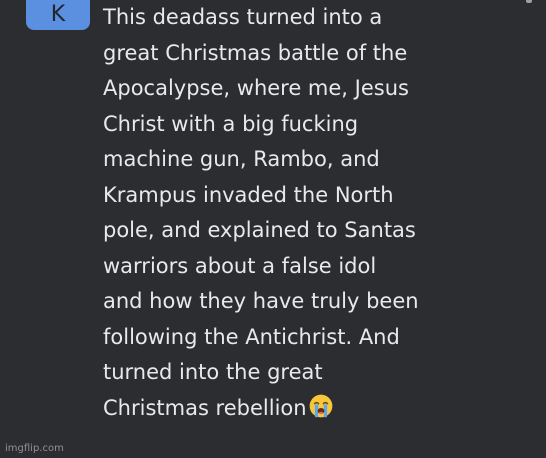 Image resolution: width=546 pixels, height=458 pixels. Describe the element at coordinates (256, 88) in the screenshot. I see `comment-line: Apocalypse, where me, Jesus` at that location.